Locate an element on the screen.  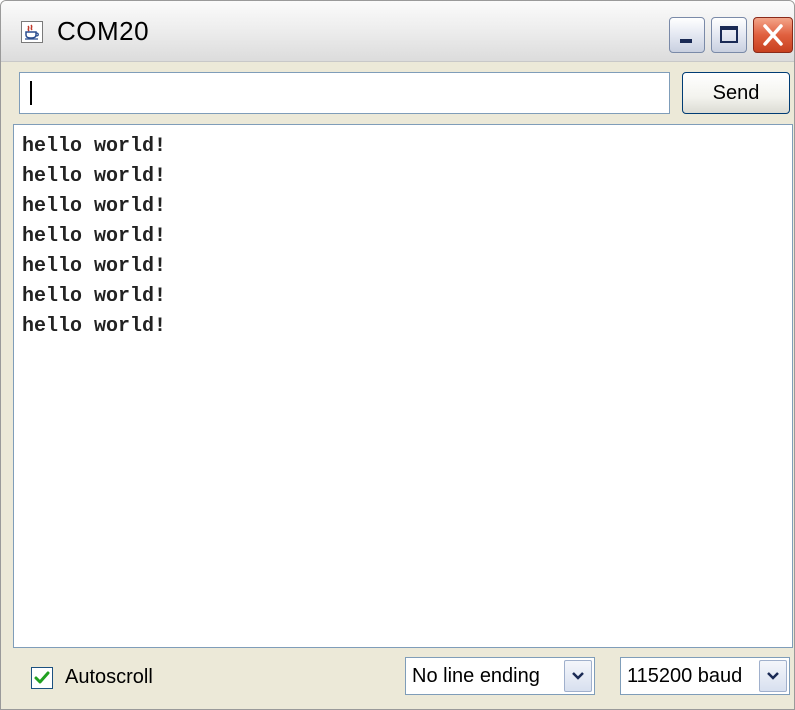
send-input is located at coordinates (344, 93).